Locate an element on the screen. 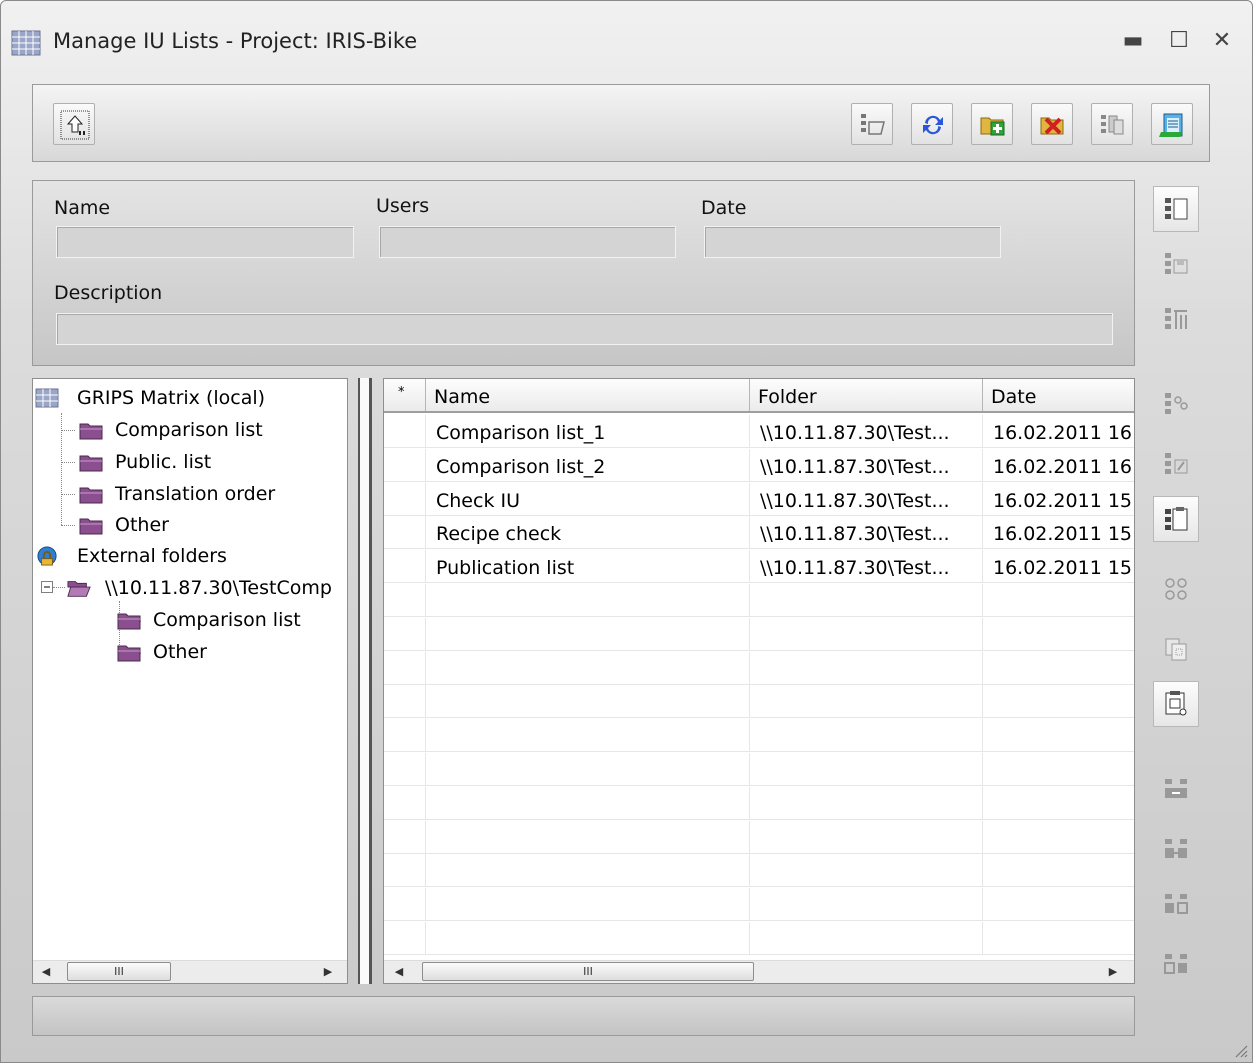 This screenshot has height=1063, width=1253. resize-grip-icon is located at coordinates (1240, 1050).